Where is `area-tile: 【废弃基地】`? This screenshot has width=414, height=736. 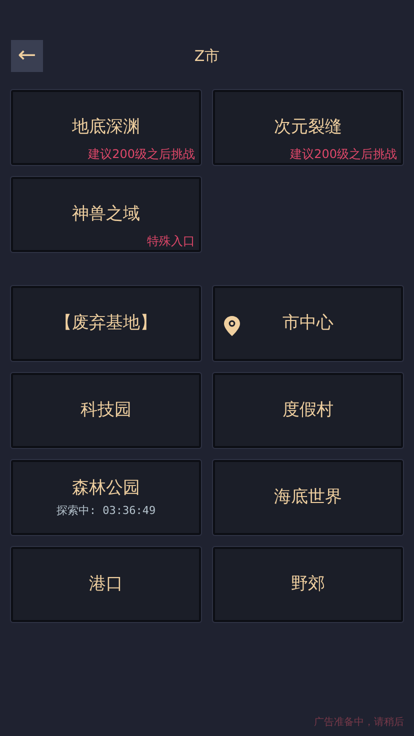 area-tile: 【废弃基地】 is located at coordinates (106, 323).